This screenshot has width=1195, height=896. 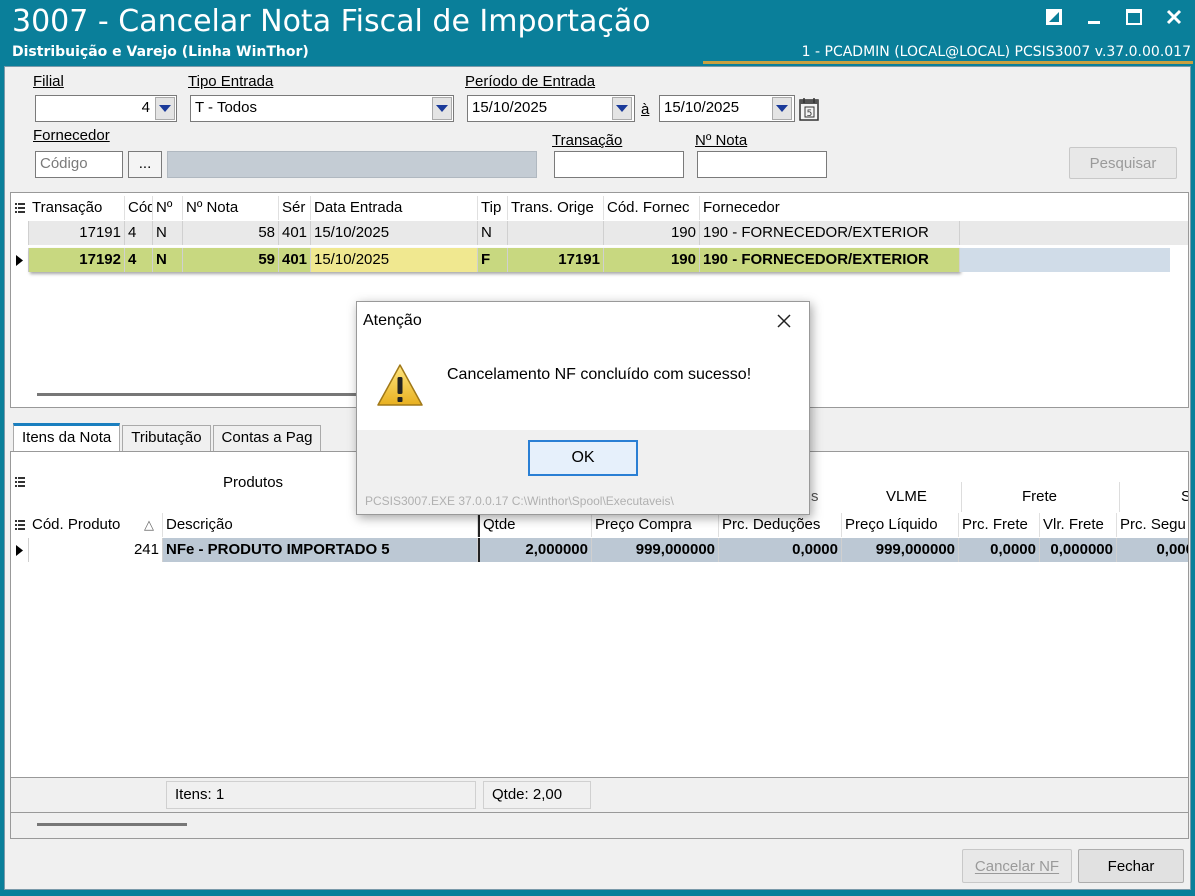 What do you see at coordinates (295, 208) in the screenshot?
I see `col-serie: Sér` at bounding box center [295, 208].